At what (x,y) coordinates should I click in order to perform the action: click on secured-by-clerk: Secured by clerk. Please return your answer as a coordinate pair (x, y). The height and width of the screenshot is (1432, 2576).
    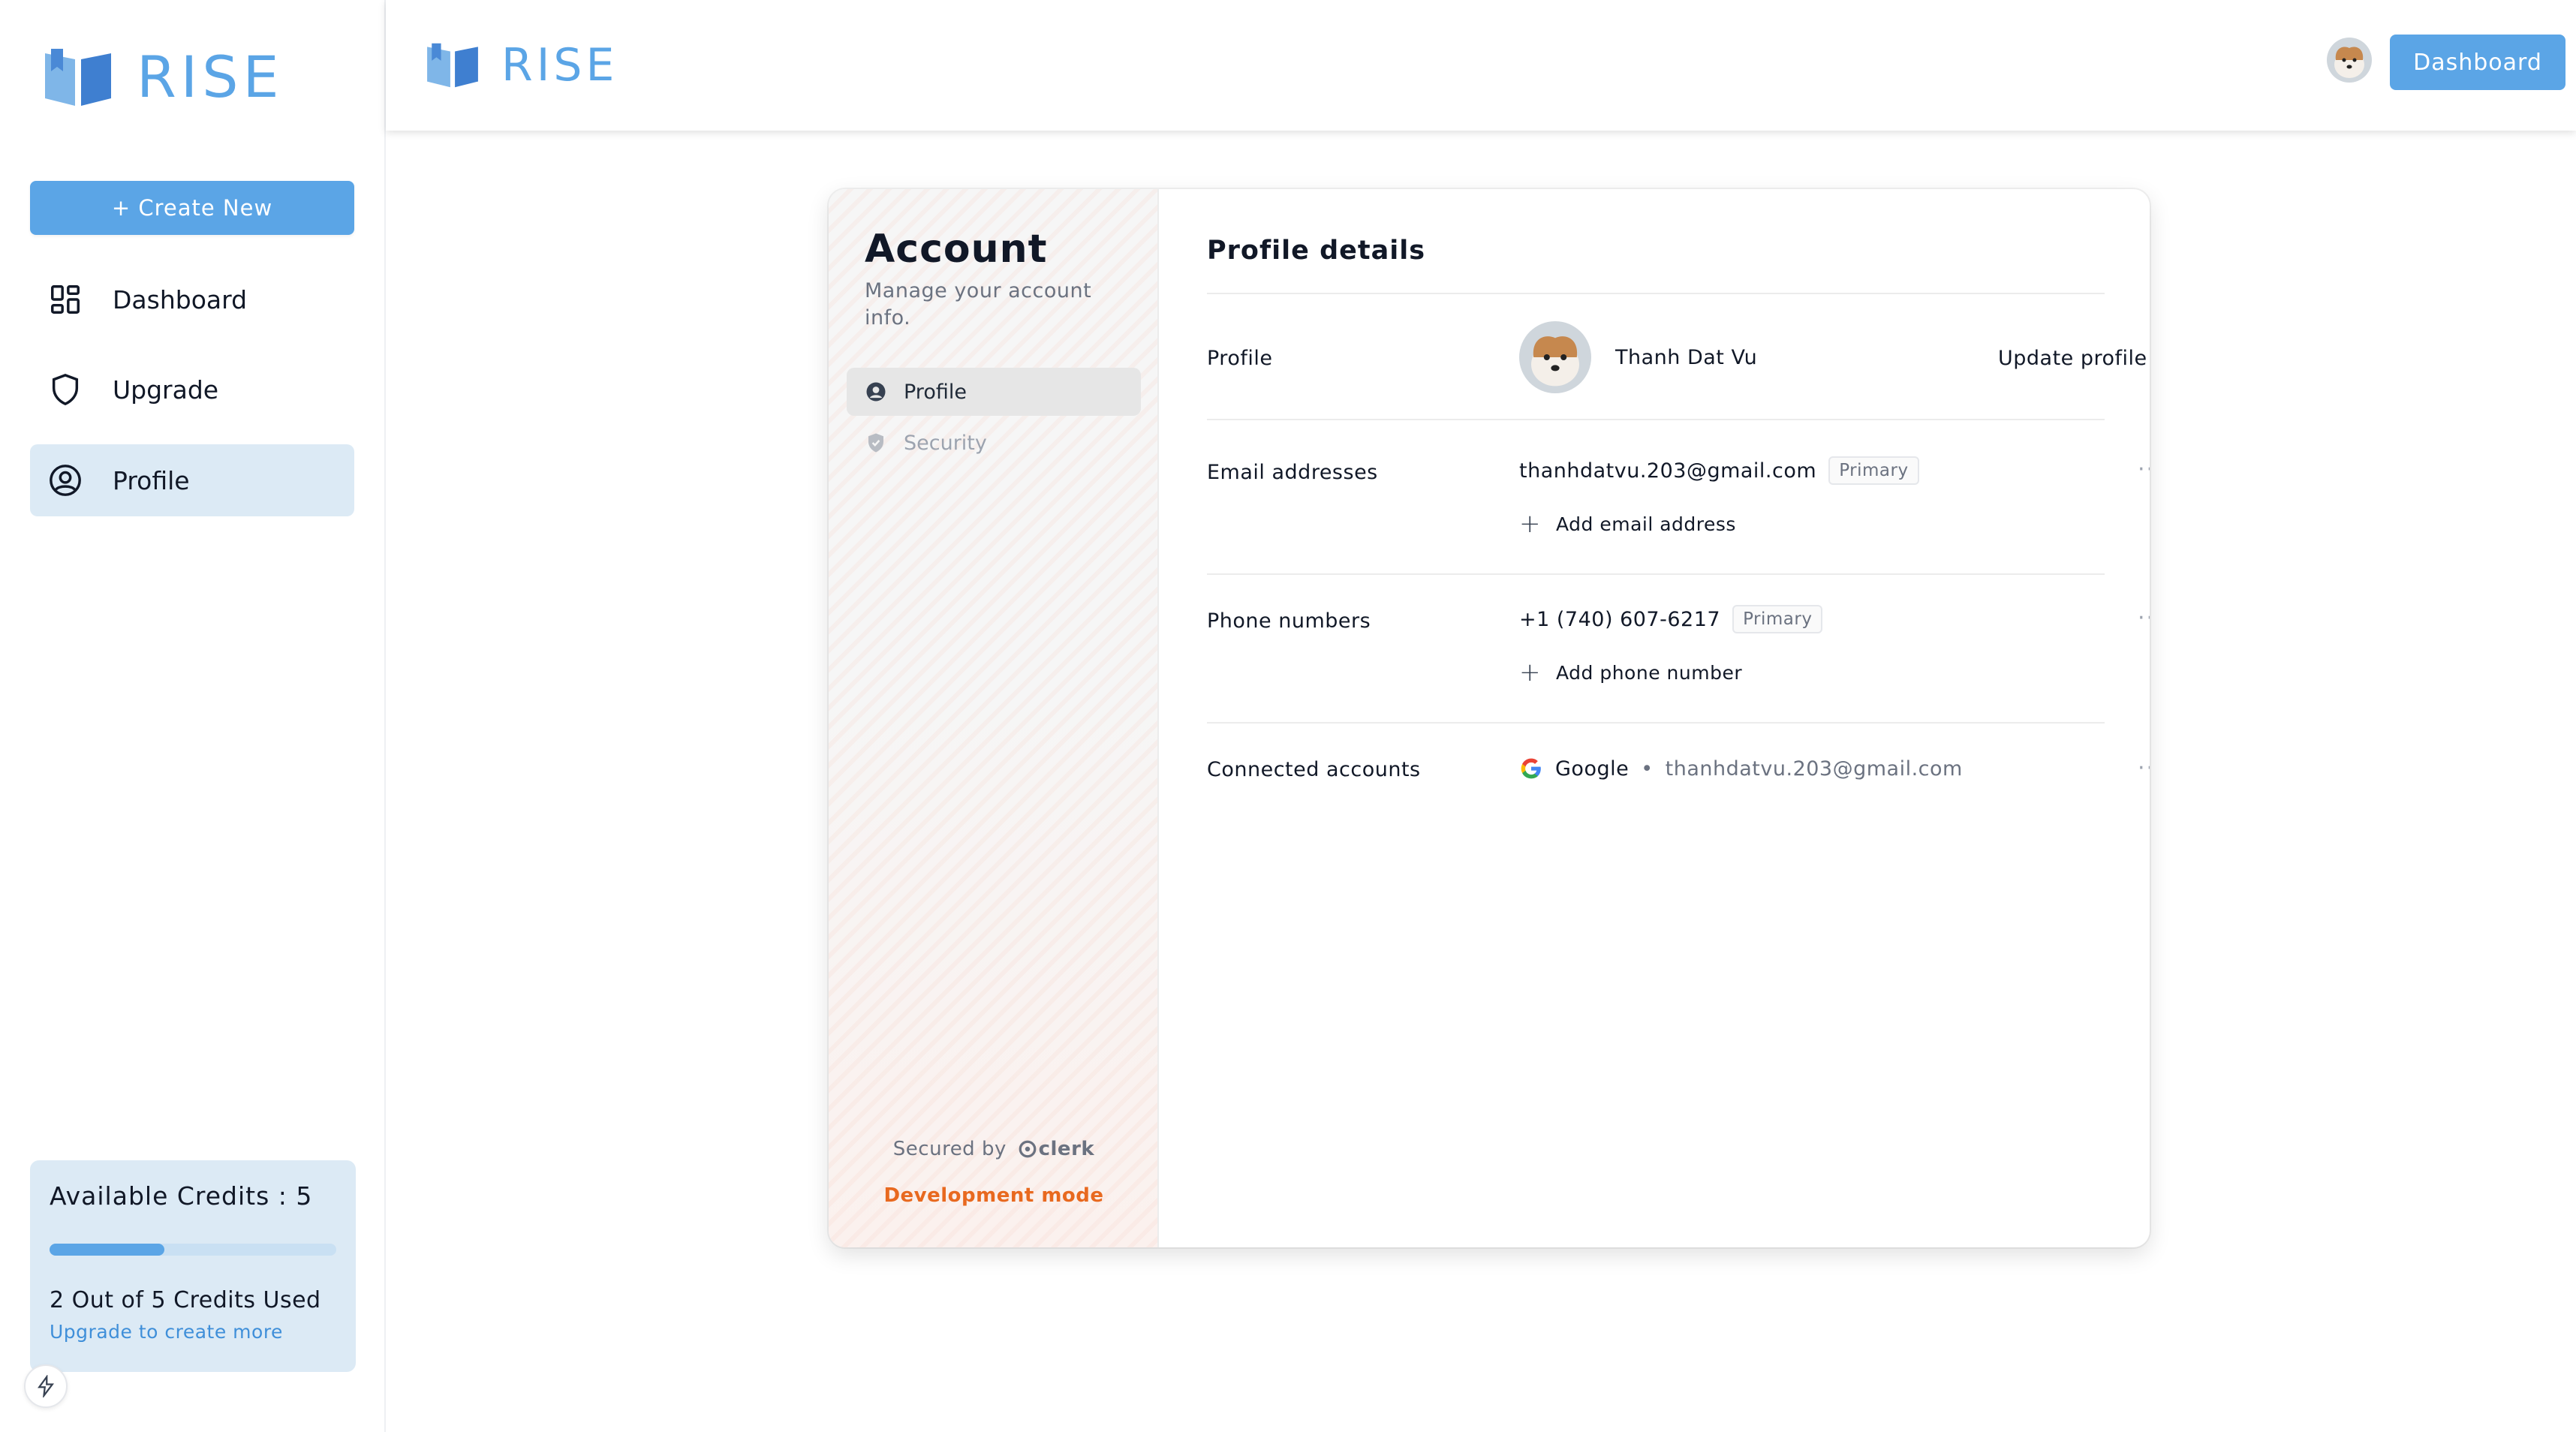
    Looking at the image, I should click on (994, 1149).